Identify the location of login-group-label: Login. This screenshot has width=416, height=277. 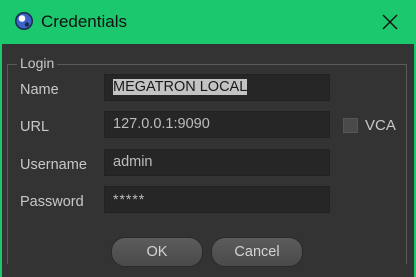
(37, 63).